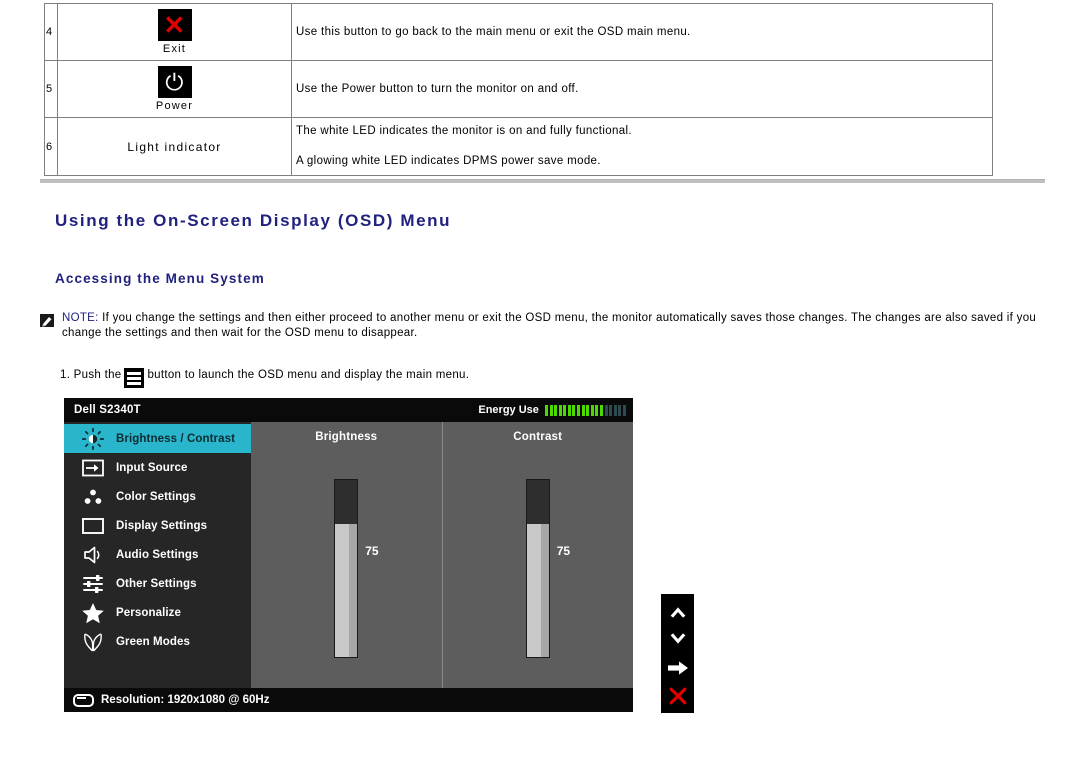 This screenshot has height=763, width=1080. Describe the element at coordinates (149, 612) in the screenshot. I see `sidebar-item-label: Personalize` at that location.